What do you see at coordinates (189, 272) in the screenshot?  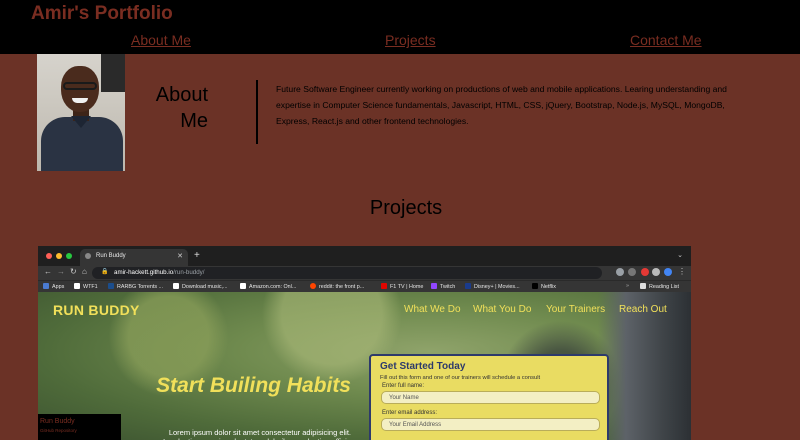 I see `url-path: /run-buddy/` at bounding box center [189, 272].